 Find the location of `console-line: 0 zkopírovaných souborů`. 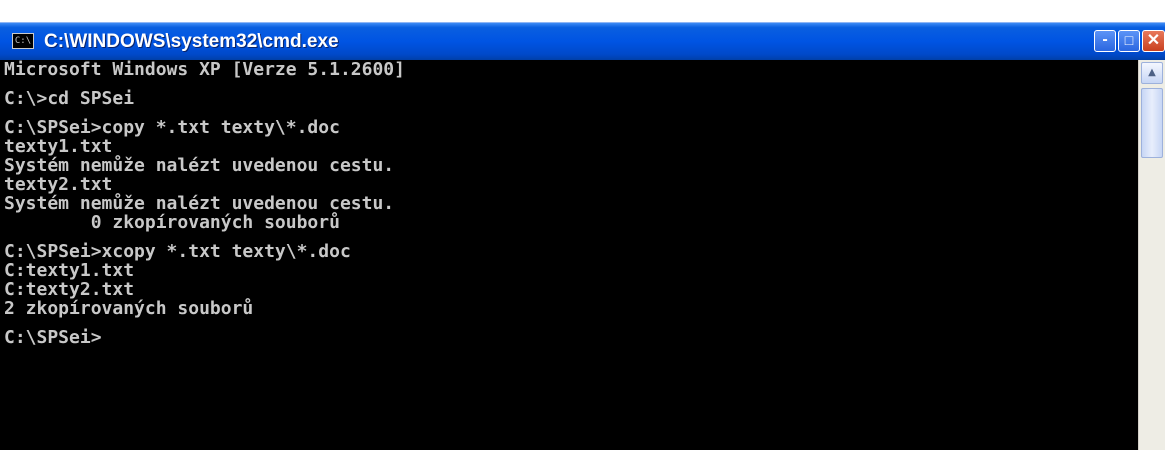

console-line: 0 zkopírovaných souborů is located at coordinates (172, 222).